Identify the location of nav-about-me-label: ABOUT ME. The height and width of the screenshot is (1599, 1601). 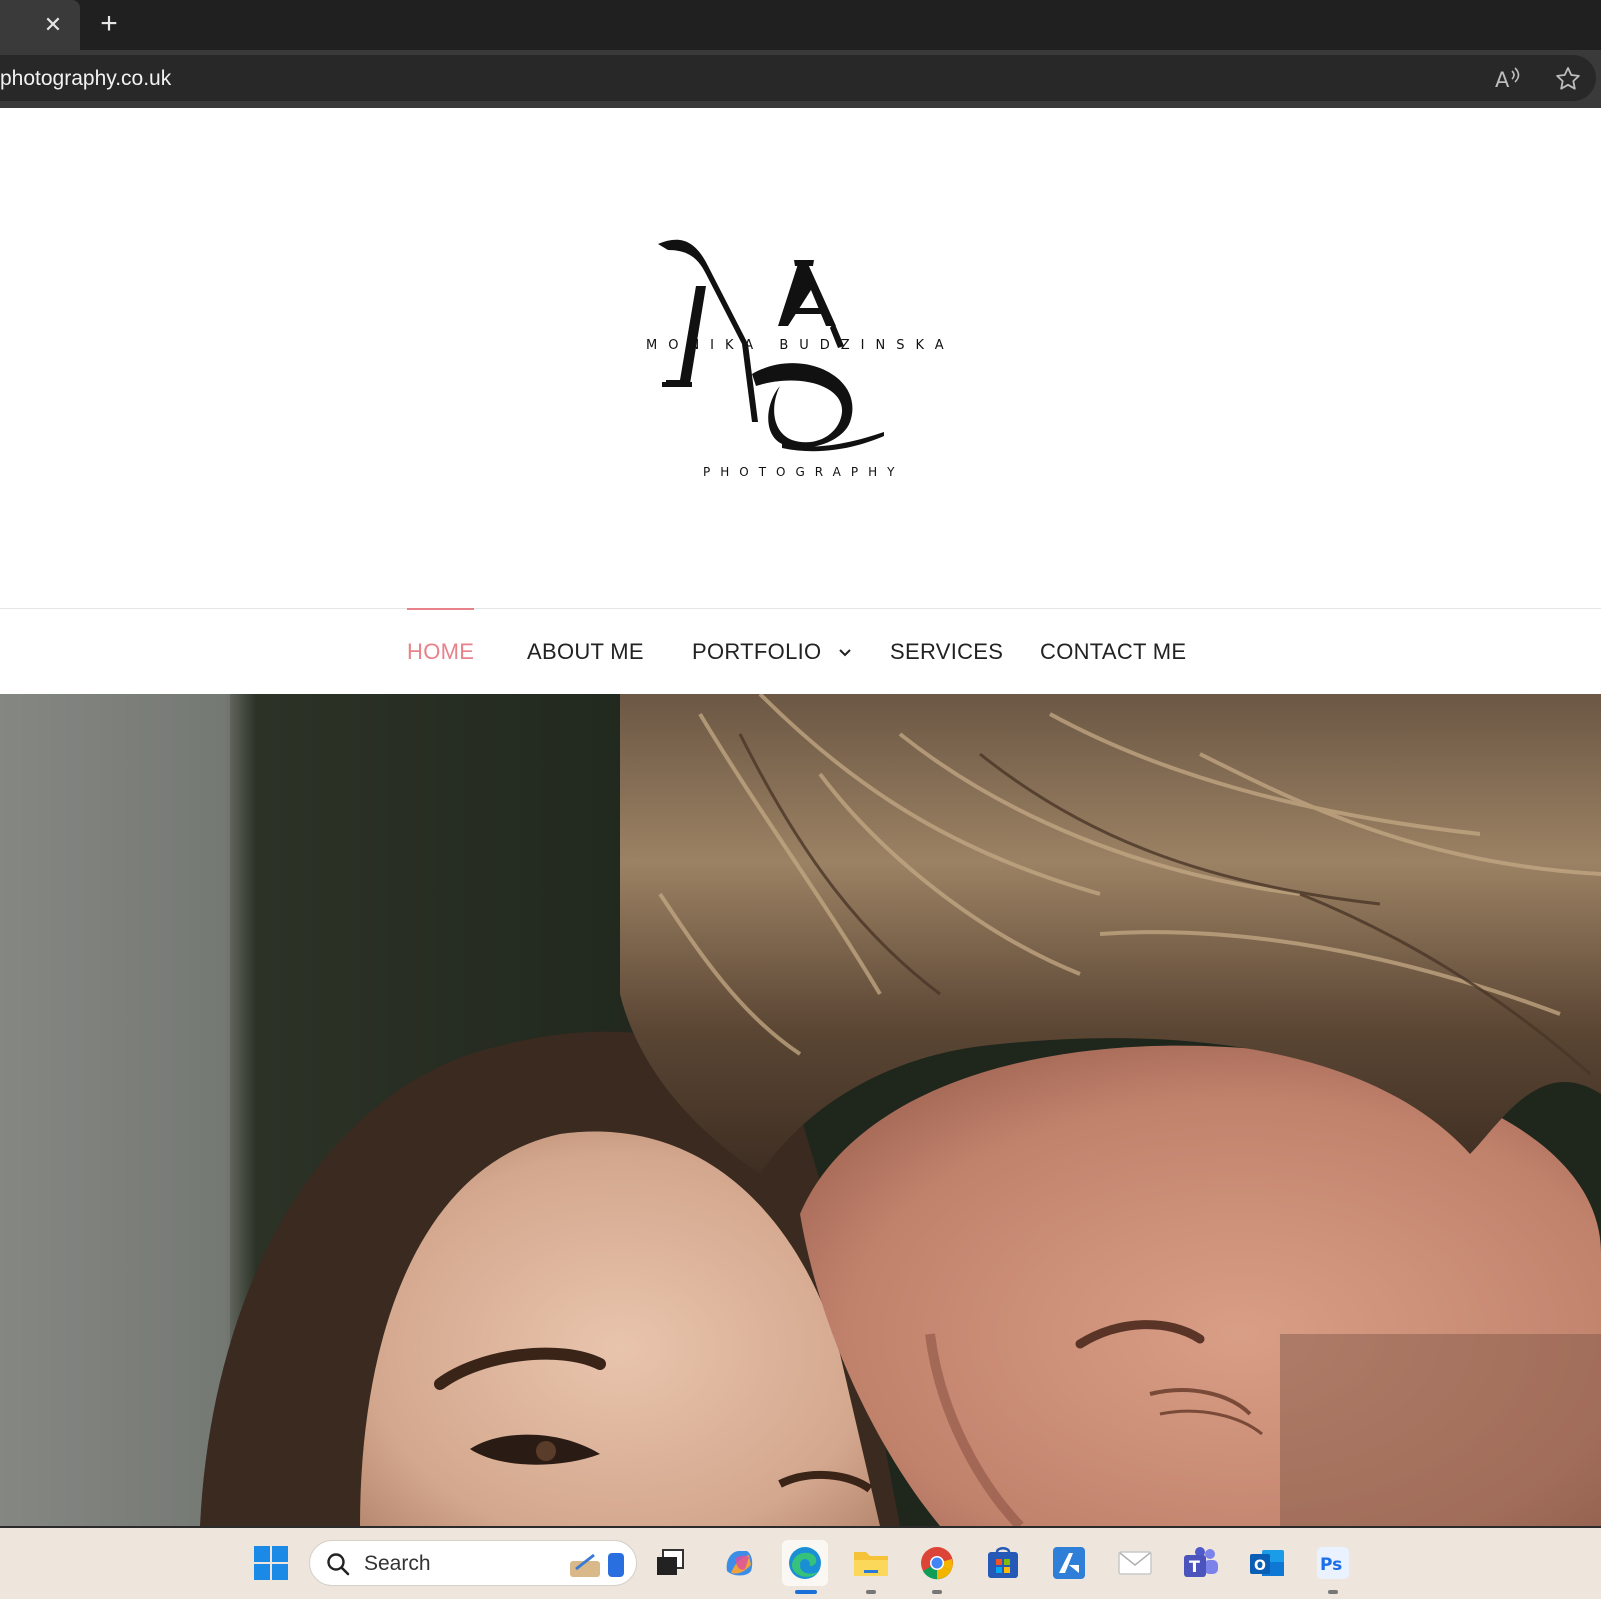
(585, 651).